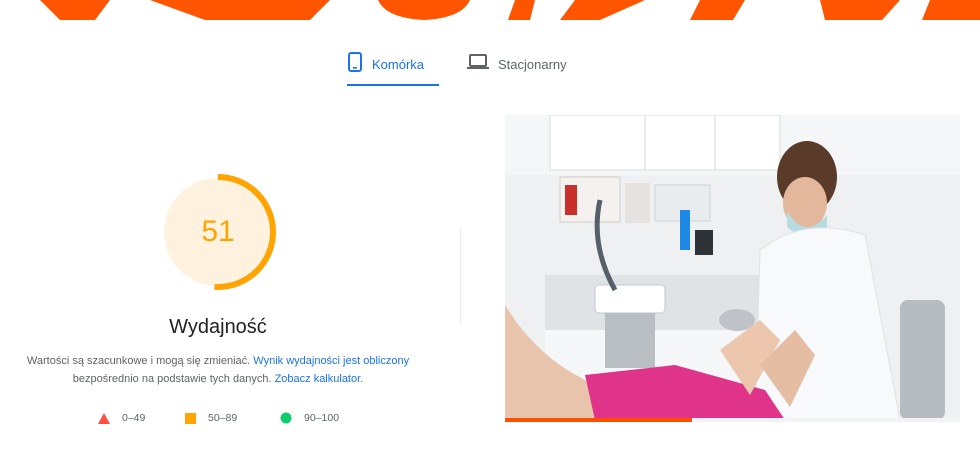  I want to click on legend-range: 0–49, so click(134, 418).